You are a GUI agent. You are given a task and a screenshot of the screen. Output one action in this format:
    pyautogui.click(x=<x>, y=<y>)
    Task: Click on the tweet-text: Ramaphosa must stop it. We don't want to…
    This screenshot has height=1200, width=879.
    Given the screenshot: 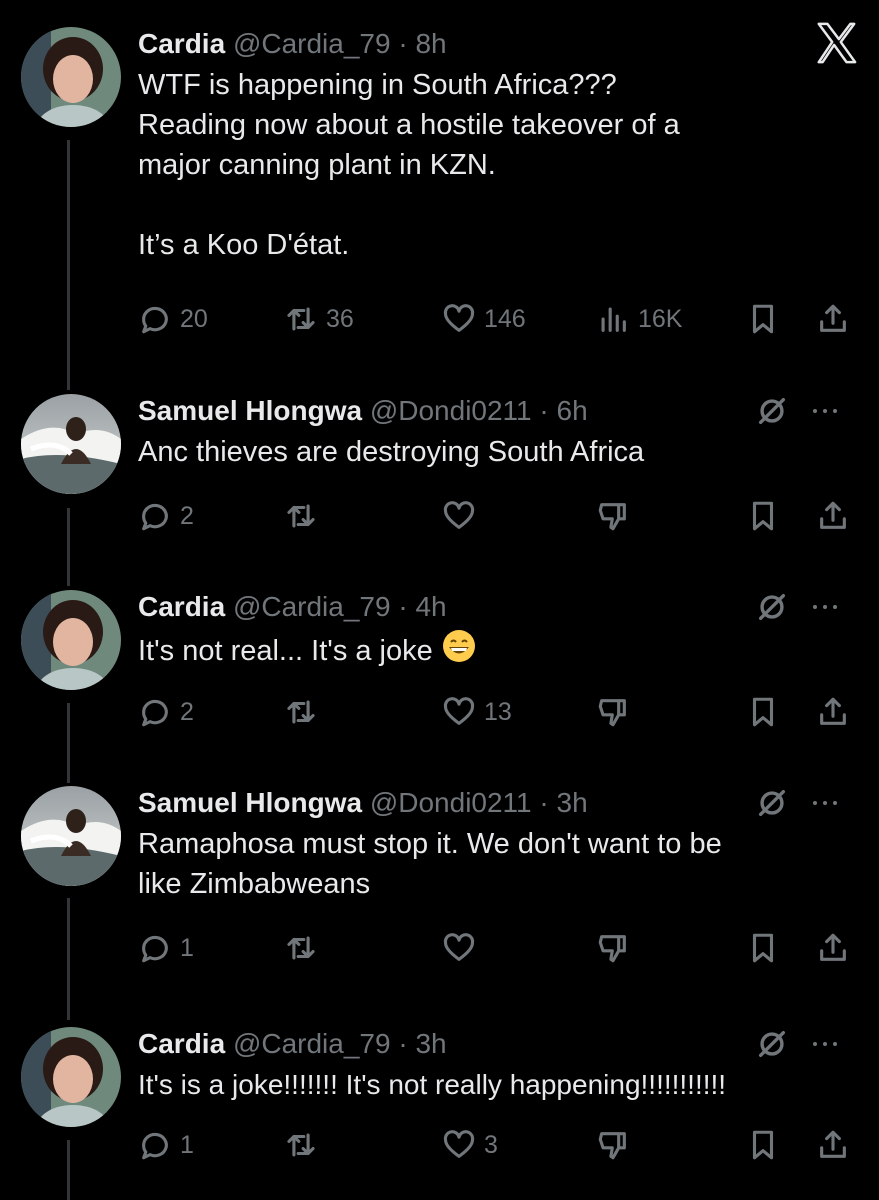 What is the action you would take?
    pyautogui.click(x=430, y=864)
    